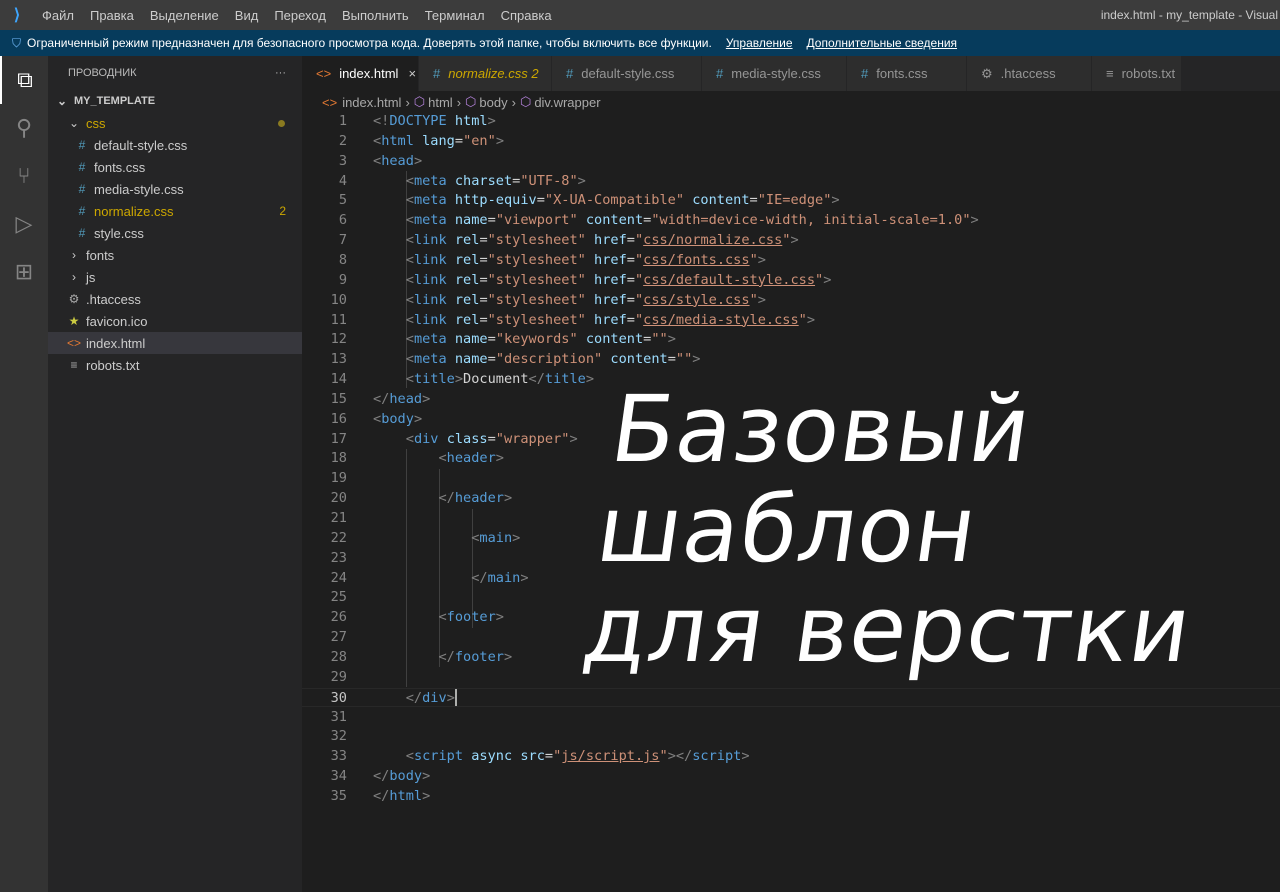 The width and height of the screenshot is (1280, 892). I want to click on tree-item: # normalize.css 2, so click(175, 211).